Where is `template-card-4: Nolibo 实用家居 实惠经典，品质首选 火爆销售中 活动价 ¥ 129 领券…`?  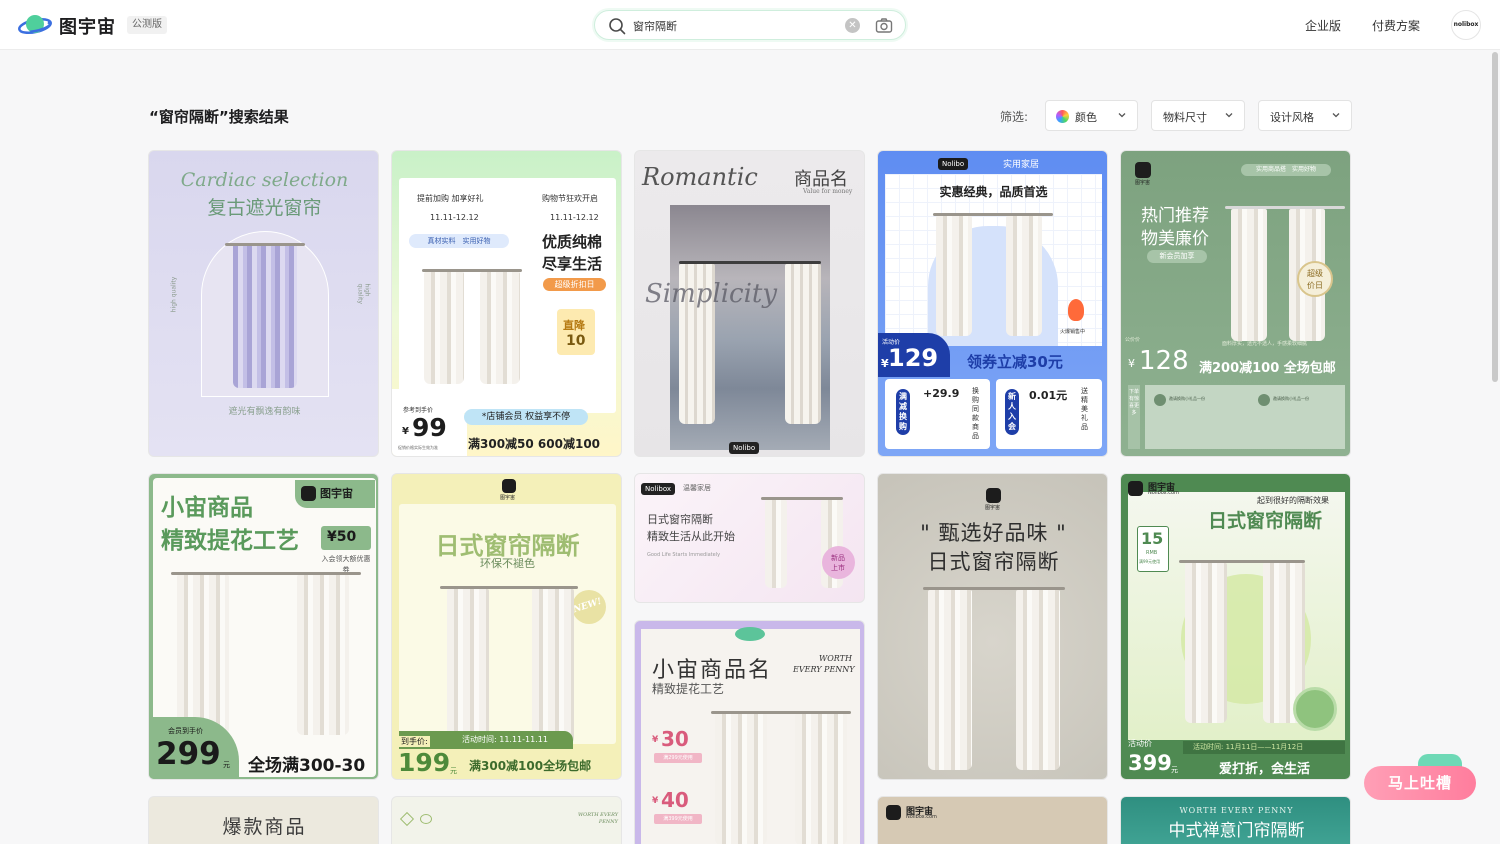
template-card-4: Nolibo 实用家居 实惠经典，品质首选 火爆销售中 活动价 ¥ 129 领券… is located at coordinates (992, 303).